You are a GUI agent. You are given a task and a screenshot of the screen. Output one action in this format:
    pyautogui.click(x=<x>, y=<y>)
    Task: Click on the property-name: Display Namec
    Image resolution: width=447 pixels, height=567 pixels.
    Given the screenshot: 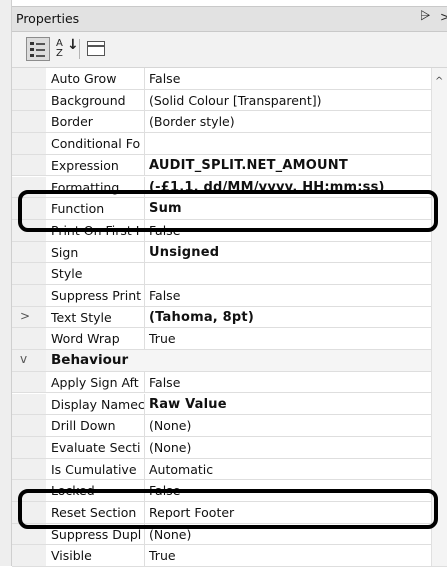 What is the action you would take?
    pyautogui.click(x=96, y=404)
    